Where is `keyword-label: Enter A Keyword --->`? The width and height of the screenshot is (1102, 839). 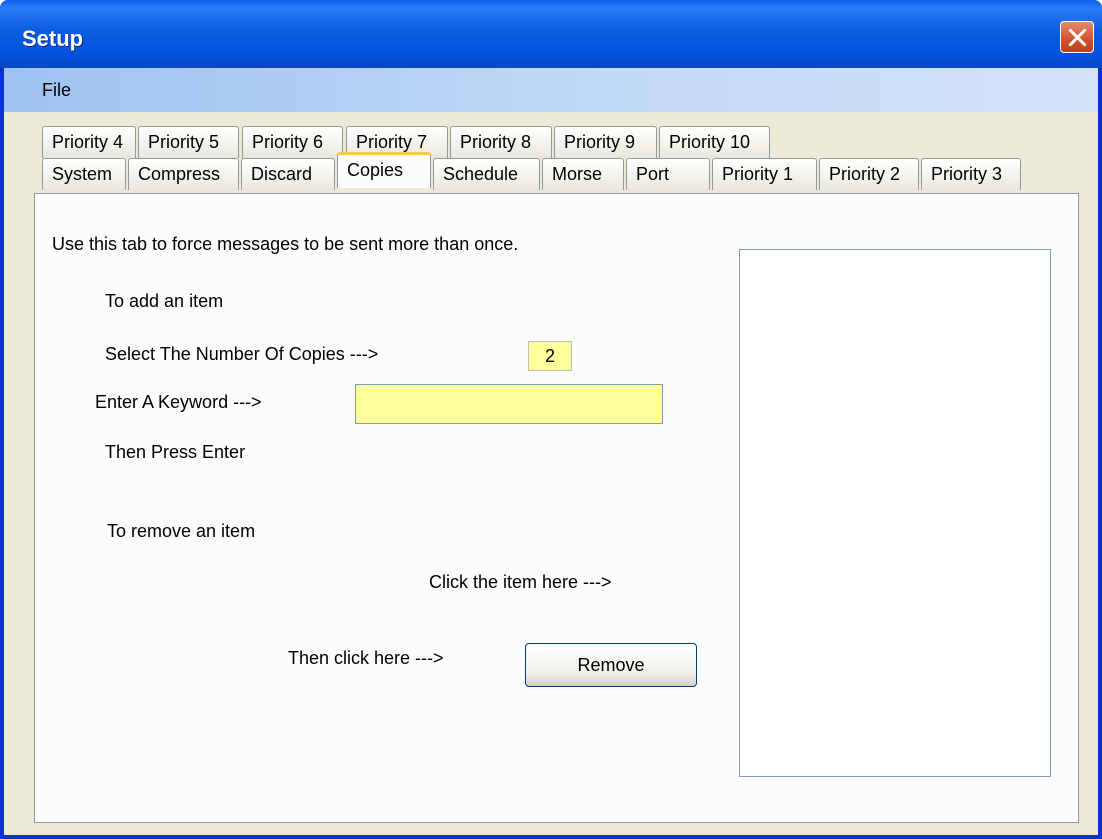
keyword-label: Enter A Keyword ---> is located at coordinates (178, 402).